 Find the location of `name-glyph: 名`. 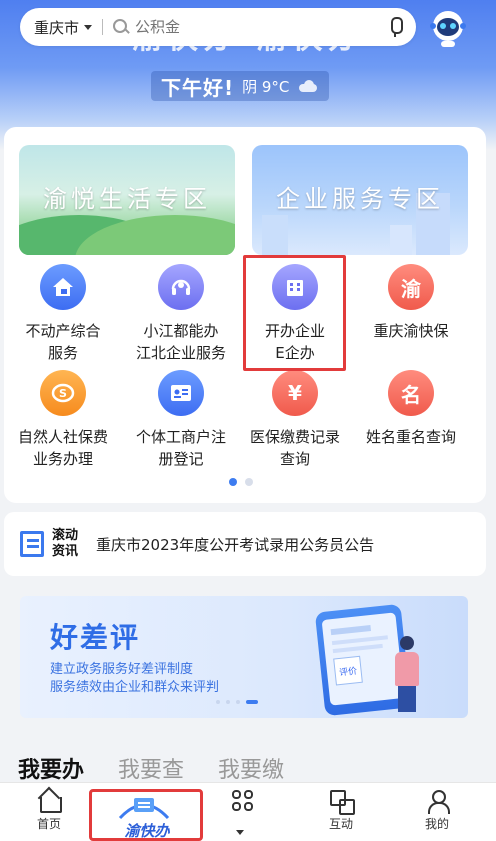

name-glyph: 名 is located at coordinates (411, 394).